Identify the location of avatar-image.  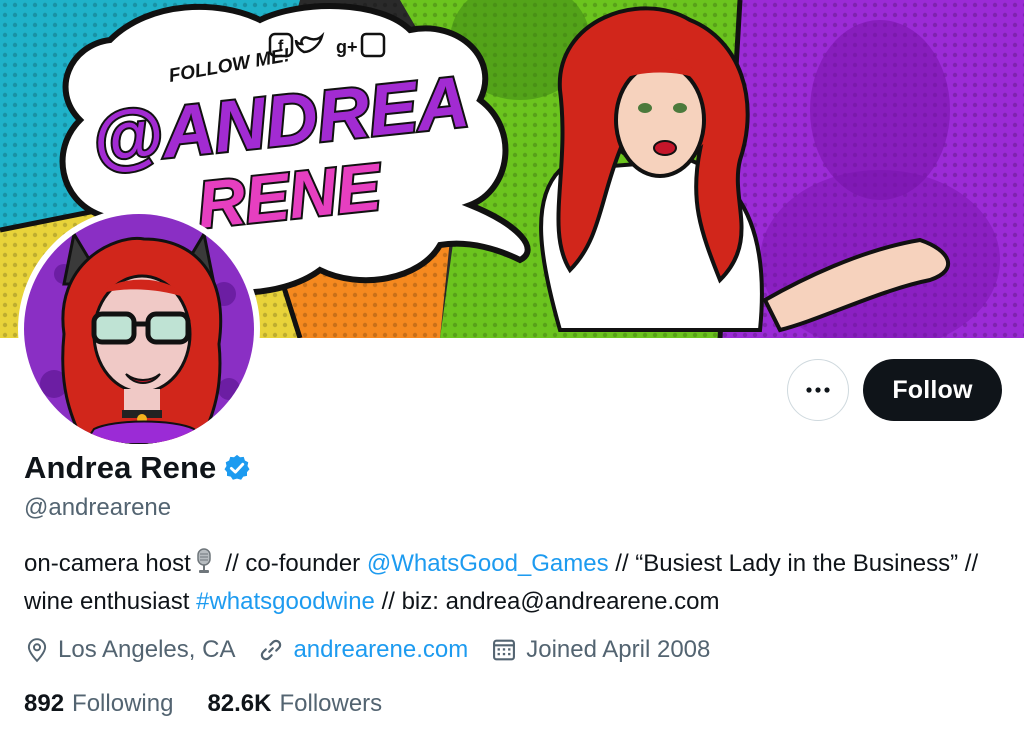
(139, 329).